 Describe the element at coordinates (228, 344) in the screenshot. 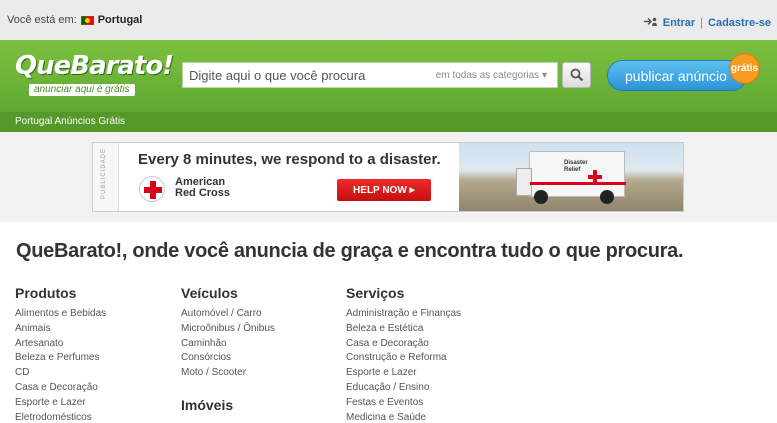

I see `category-link: Caminhão` at that location.